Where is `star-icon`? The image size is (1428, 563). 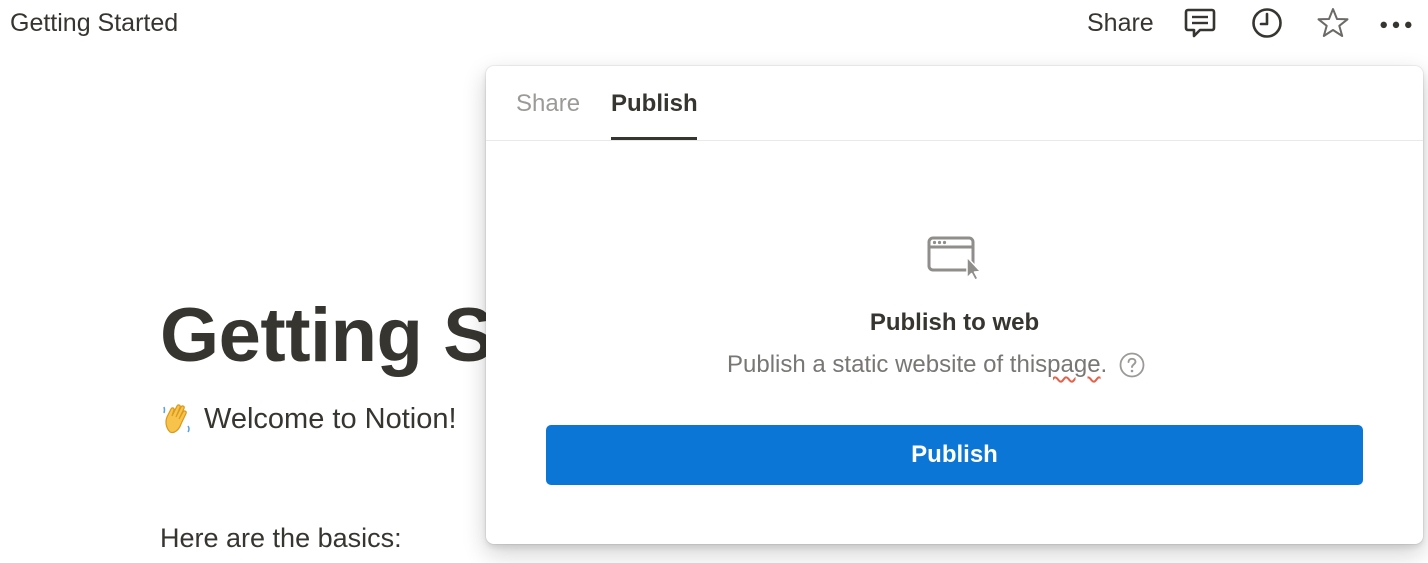
star-icon is located at coordinates (1333, 23).